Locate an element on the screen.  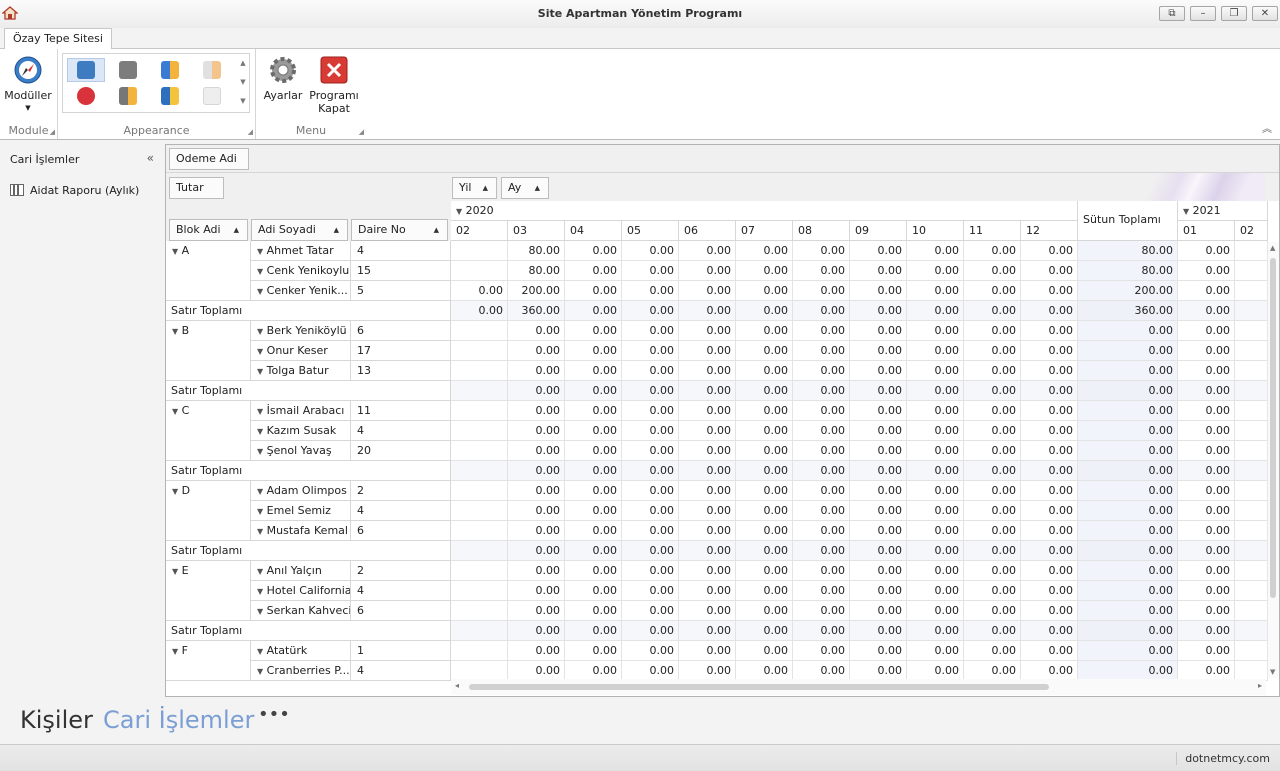
data-cell: 360.00 is located at coordinates (536, 311).